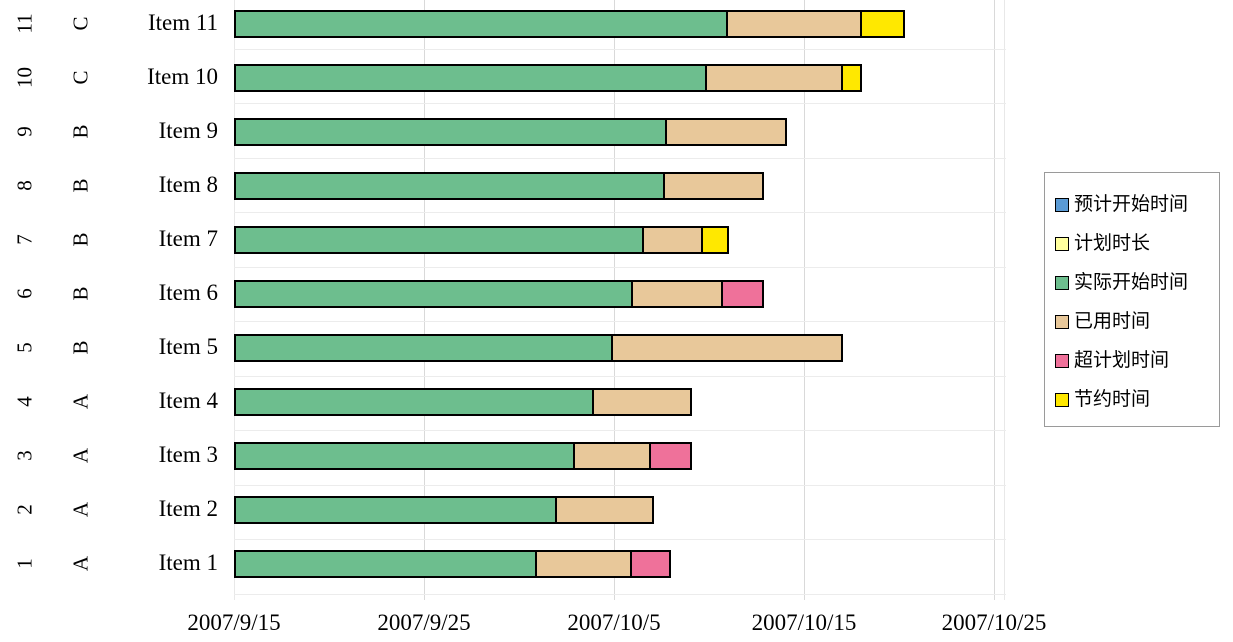 The width and height of the screenshot is (1233, 642). I want to click on row-item-label: Item 1, so click(188, 562).